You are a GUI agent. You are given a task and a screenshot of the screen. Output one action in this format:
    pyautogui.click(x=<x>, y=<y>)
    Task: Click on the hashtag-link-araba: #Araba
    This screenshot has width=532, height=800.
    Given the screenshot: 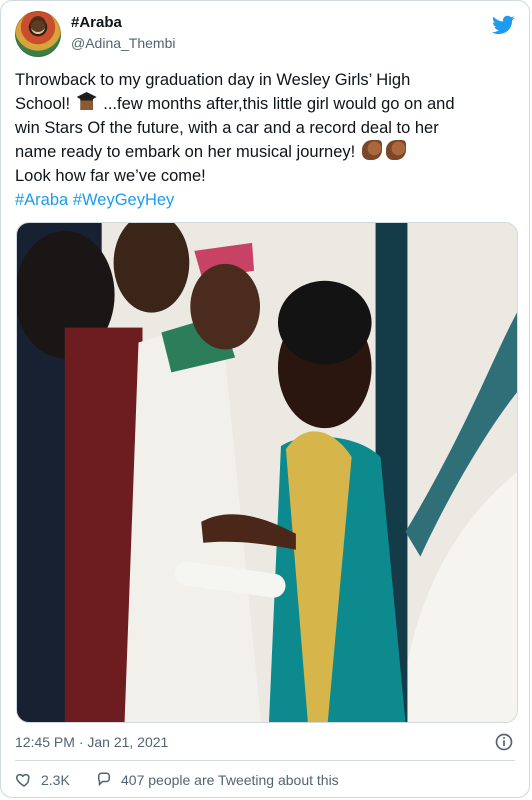 What is the action you would take?
    pyautogui.click(x=41, y=200)
    